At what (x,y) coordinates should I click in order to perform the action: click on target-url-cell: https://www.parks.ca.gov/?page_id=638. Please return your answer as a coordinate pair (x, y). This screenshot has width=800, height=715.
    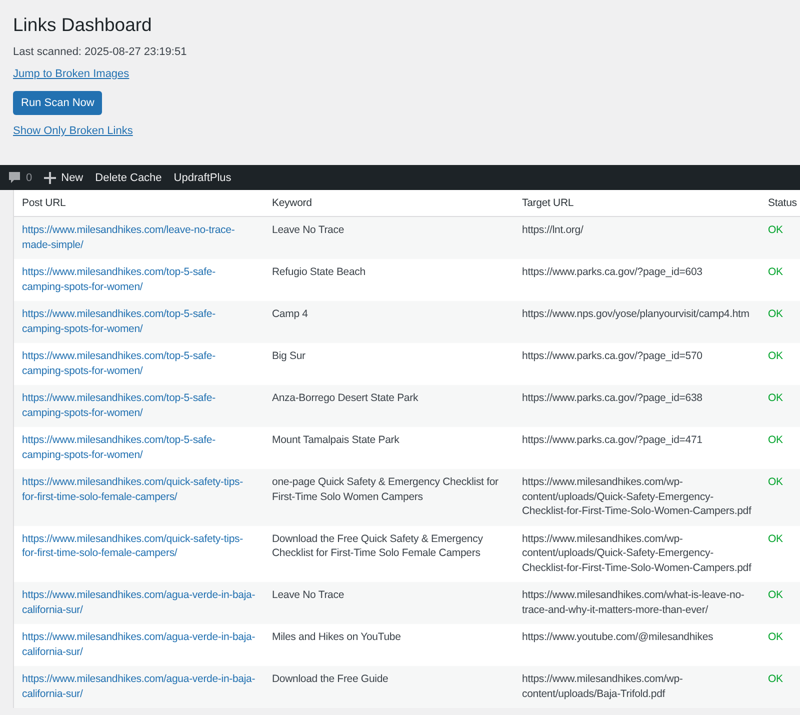
    Looking at the image, I should click on (638, 406).